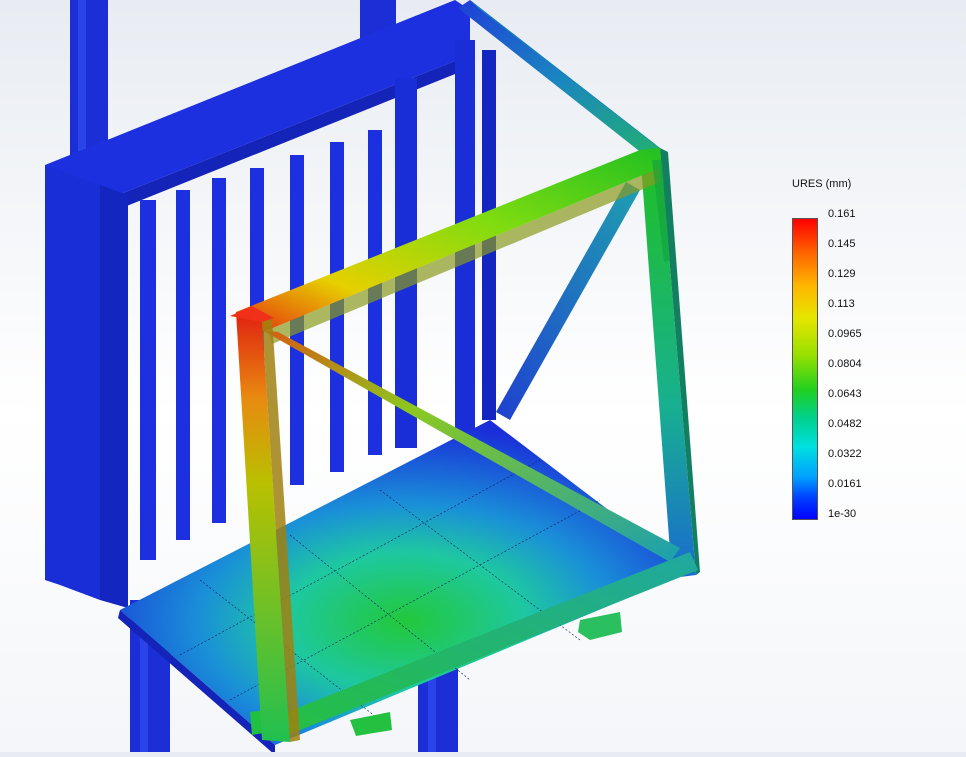 This screenshot has width=966, height=757. What do you see at coordinates (842, 244) in the screenshot?
I see `legend-tick: 0.145` at bounding box center [842, 244].